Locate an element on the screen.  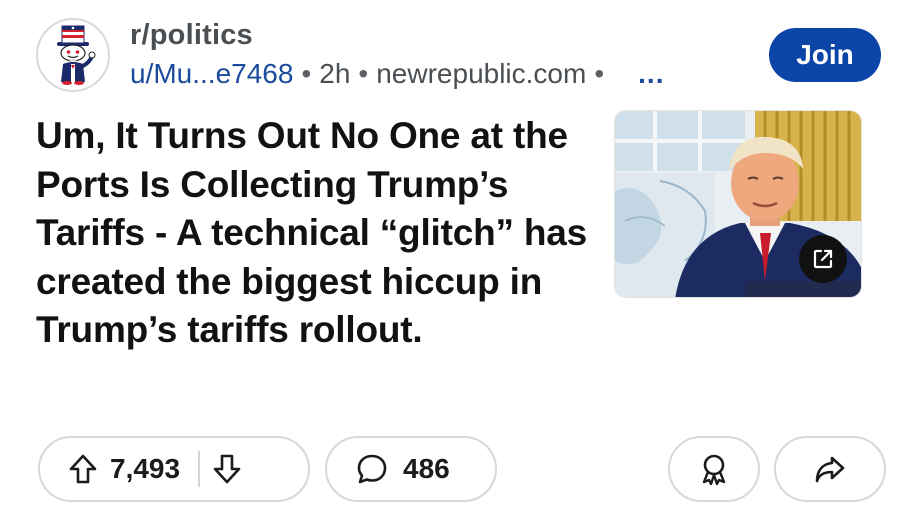
vote-score: 7,493 is located at coordinates (145, 468).